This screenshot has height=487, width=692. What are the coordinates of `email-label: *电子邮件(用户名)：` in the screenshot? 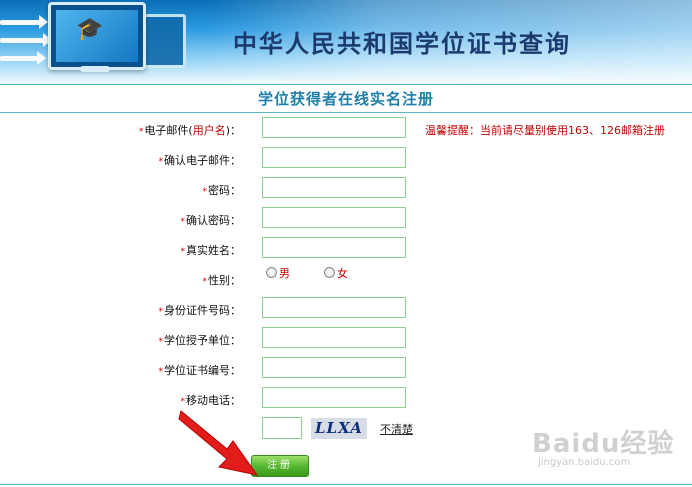 It's located at (189, 130).